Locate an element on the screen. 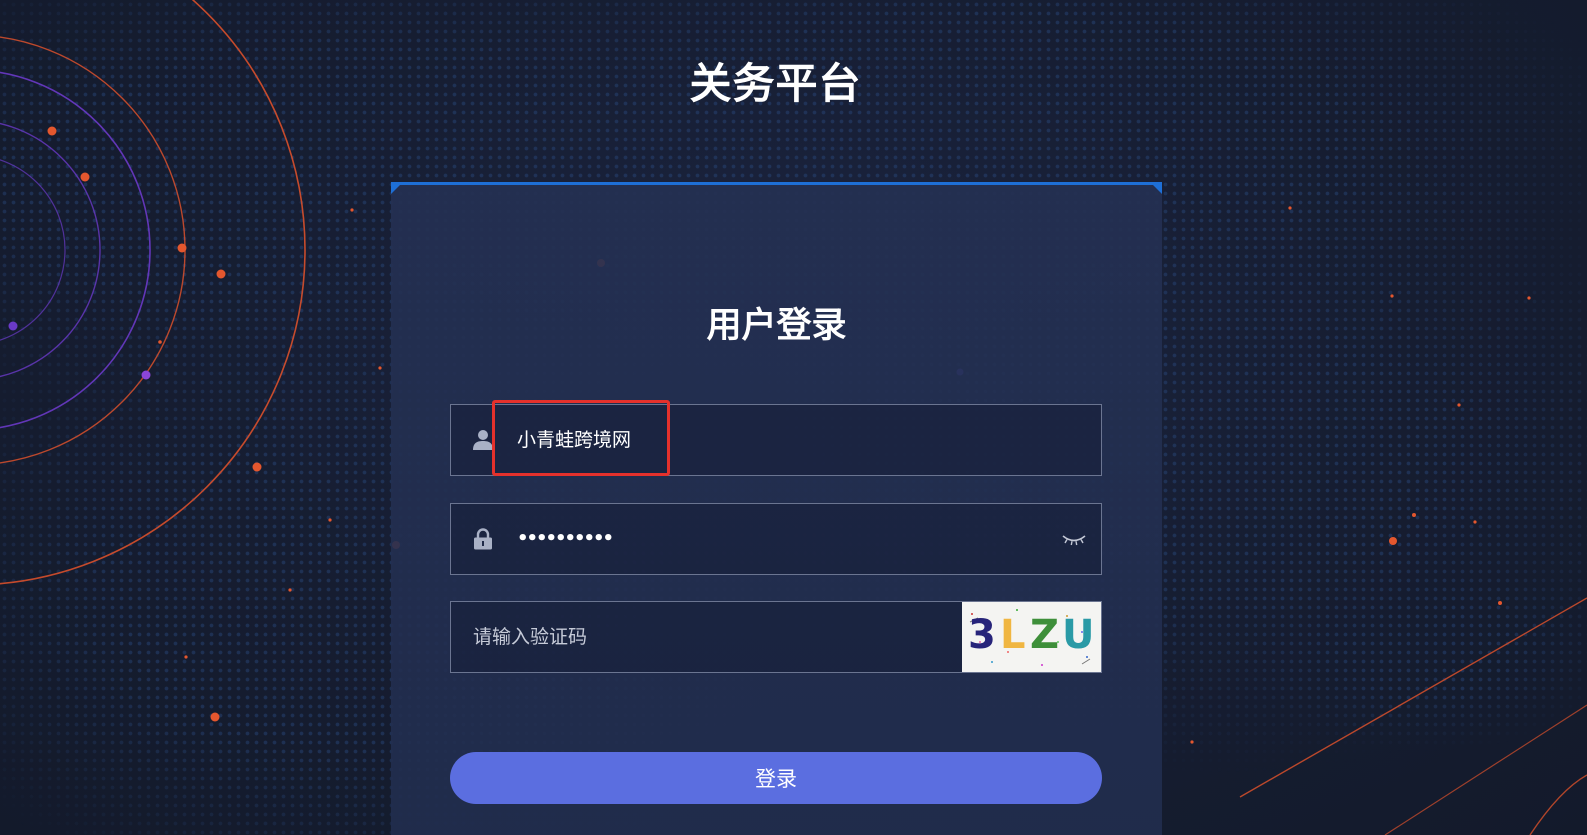 This screenshot has height=835, width=1587. highlight-box is located at coordinates (581, 438).